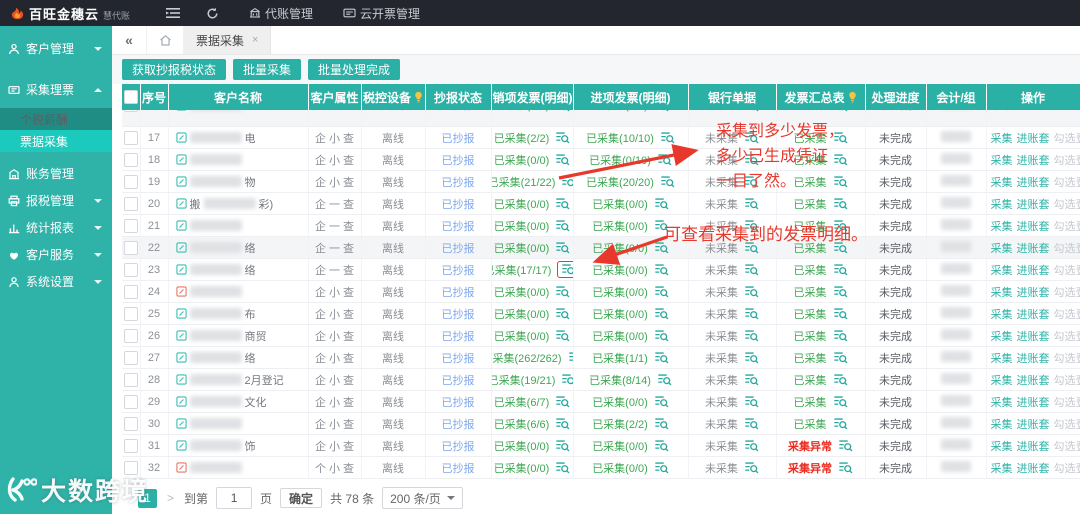 This screenshot has width=1080, height=514. What do you see at coordinates (56, 141) in the screenshot?
I see `sidebar-subitem-invoice-collection: 票据采集` at bounding box center [56, 141].